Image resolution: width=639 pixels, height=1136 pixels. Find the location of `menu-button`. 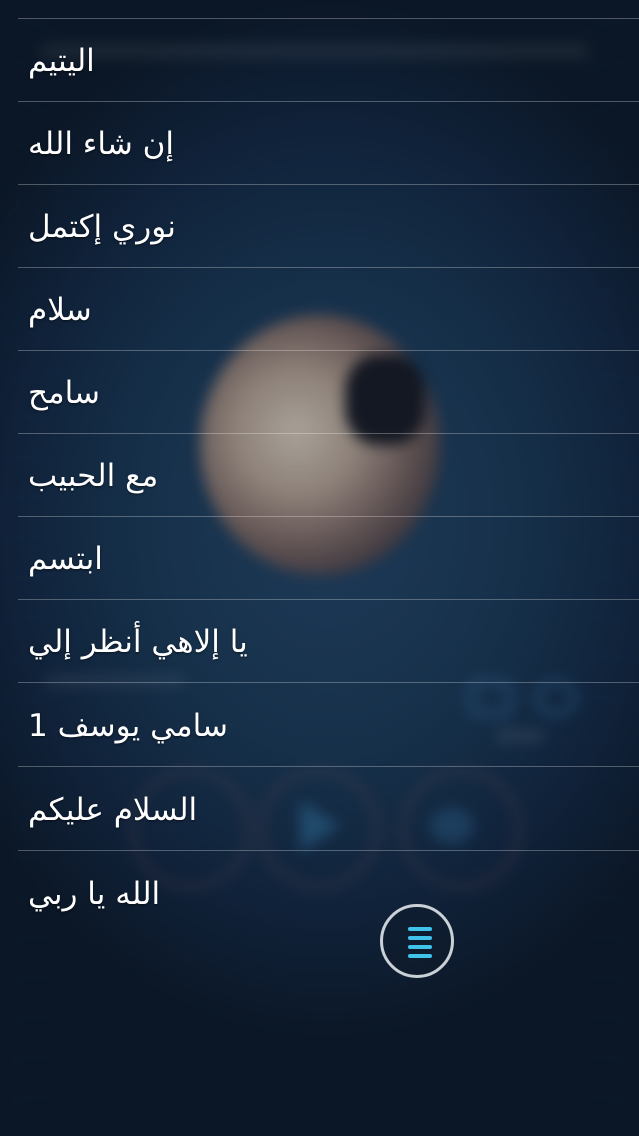

menu-button is located at coordinates (417, 941).